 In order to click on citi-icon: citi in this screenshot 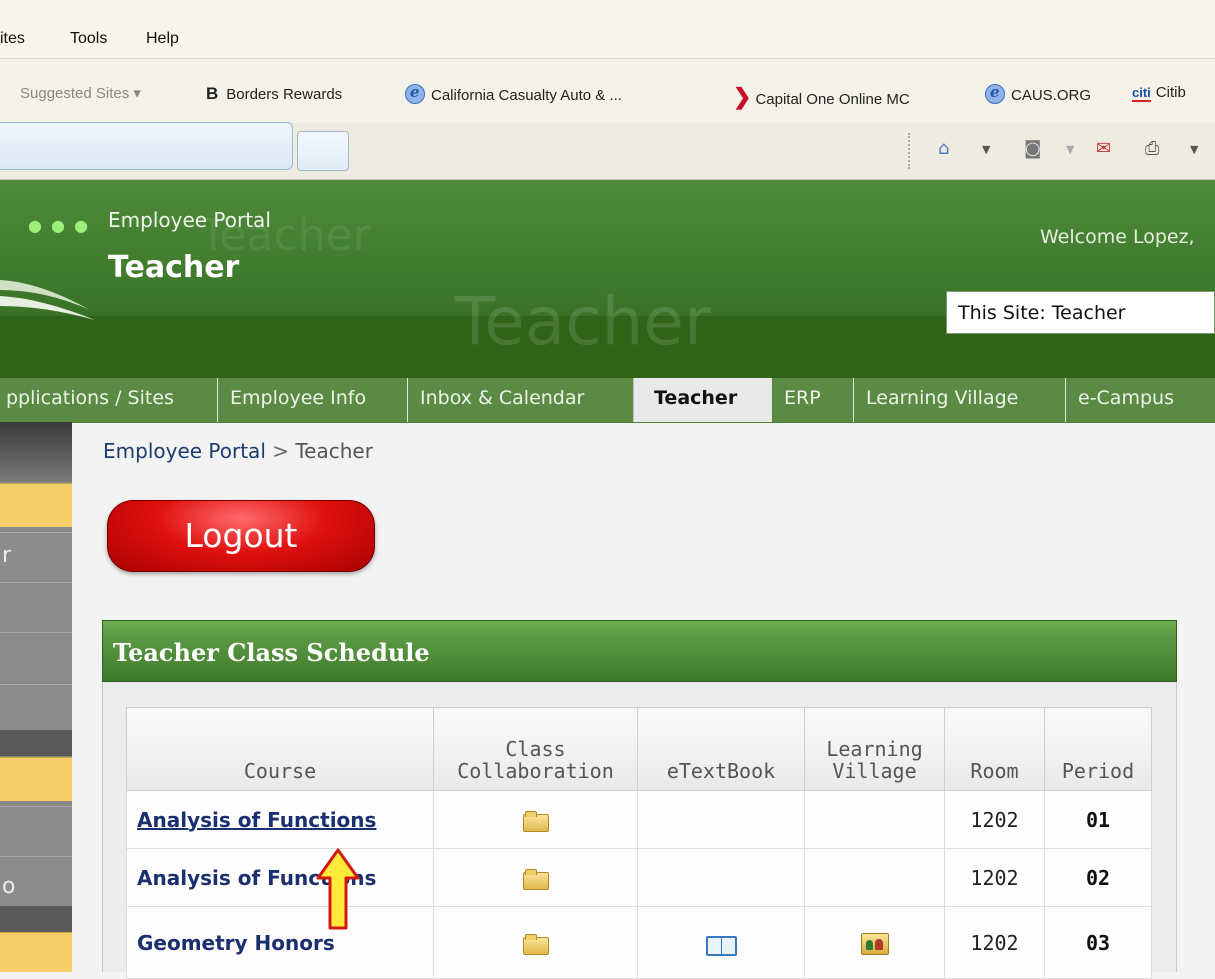, I will do `click(1141, 93)`.